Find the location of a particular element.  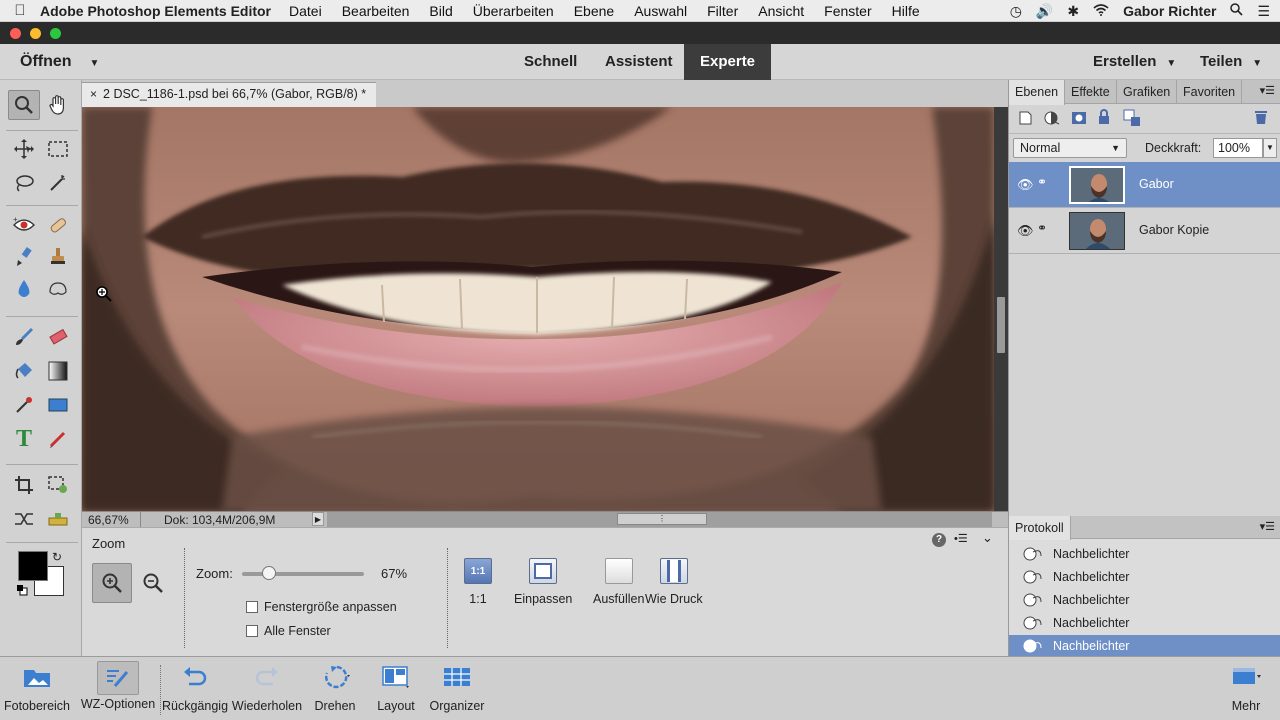

time-machine-icon: ◷ is located at coordinates (1016, 11).